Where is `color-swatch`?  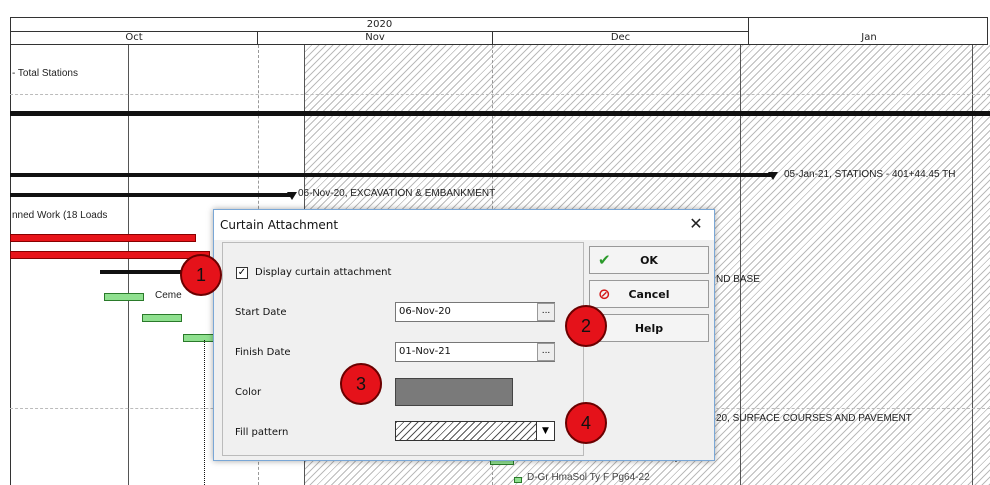 color-swatch is located at coordinates (454, 392).